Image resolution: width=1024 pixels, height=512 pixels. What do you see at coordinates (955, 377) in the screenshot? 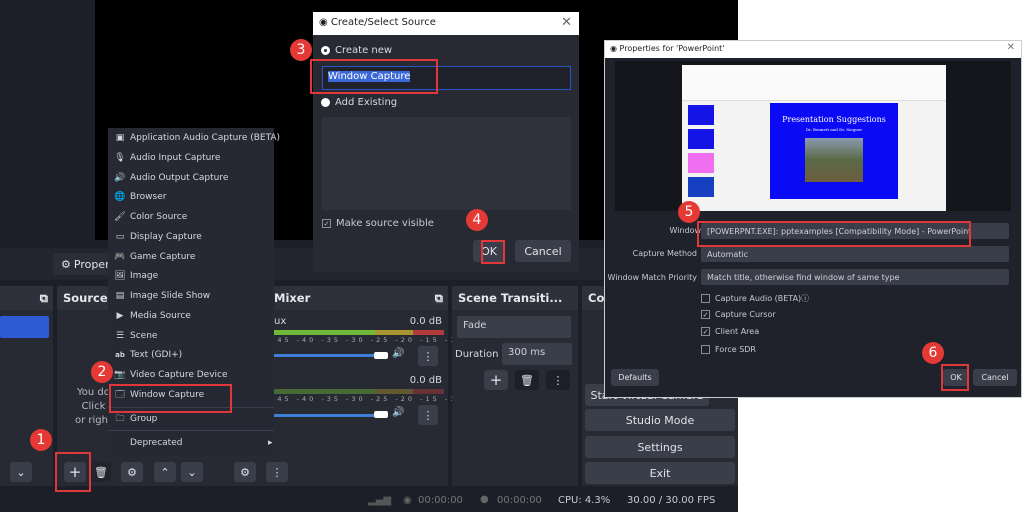
I see `highlight-properties-ok` at bounding box center [955, 377].